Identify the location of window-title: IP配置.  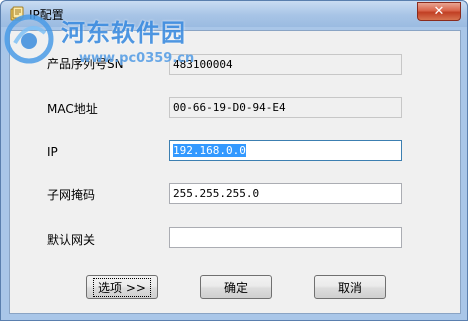
(46, 15).